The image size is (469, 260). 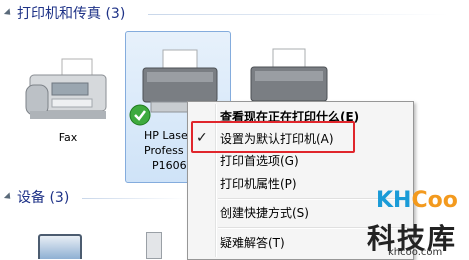 I want to click on devices-group-header: 设备 (3), so click(x=34, y=197).